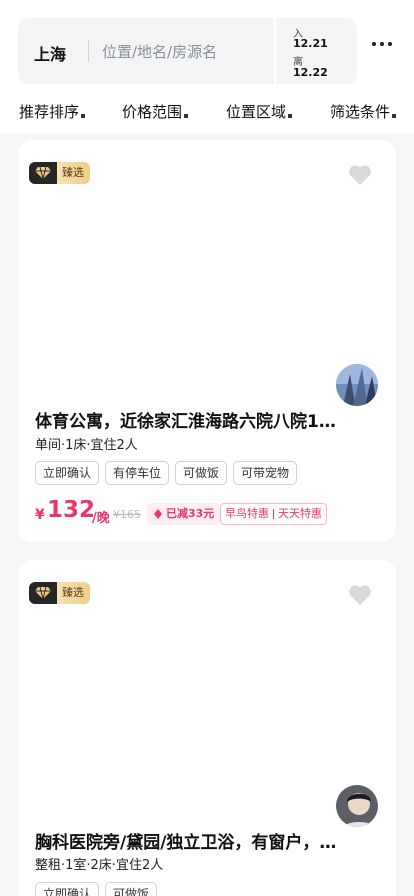  I want to click on discount-label: 已减33元, so click(190, 513).